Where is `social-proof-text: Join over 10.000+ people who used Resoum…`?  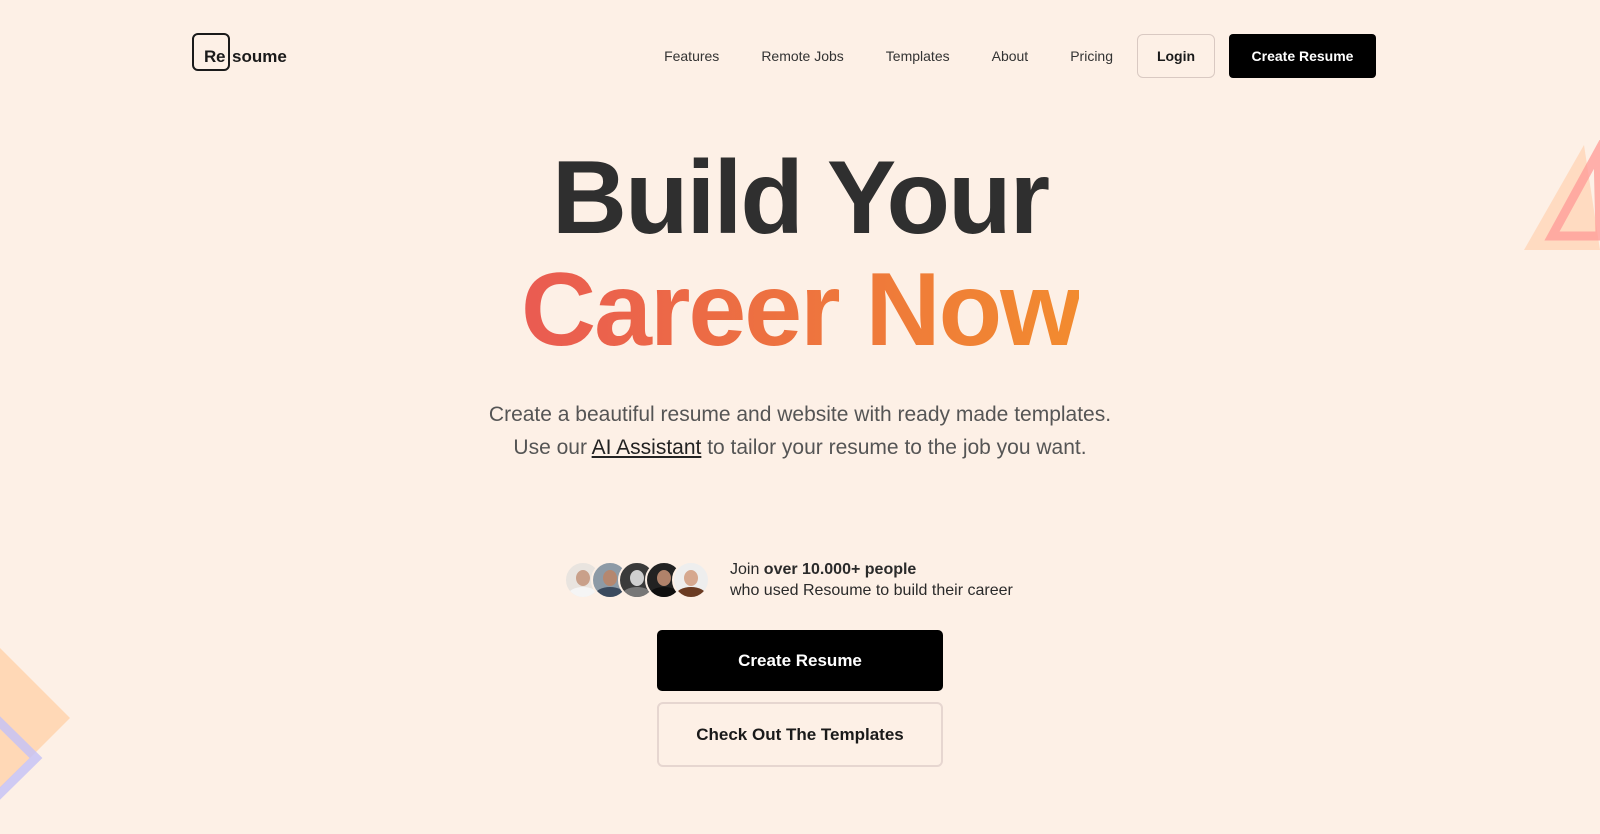 social-proof-text: Join over 10.000+ people who used Resoum… is located at coordinates (871, 580).